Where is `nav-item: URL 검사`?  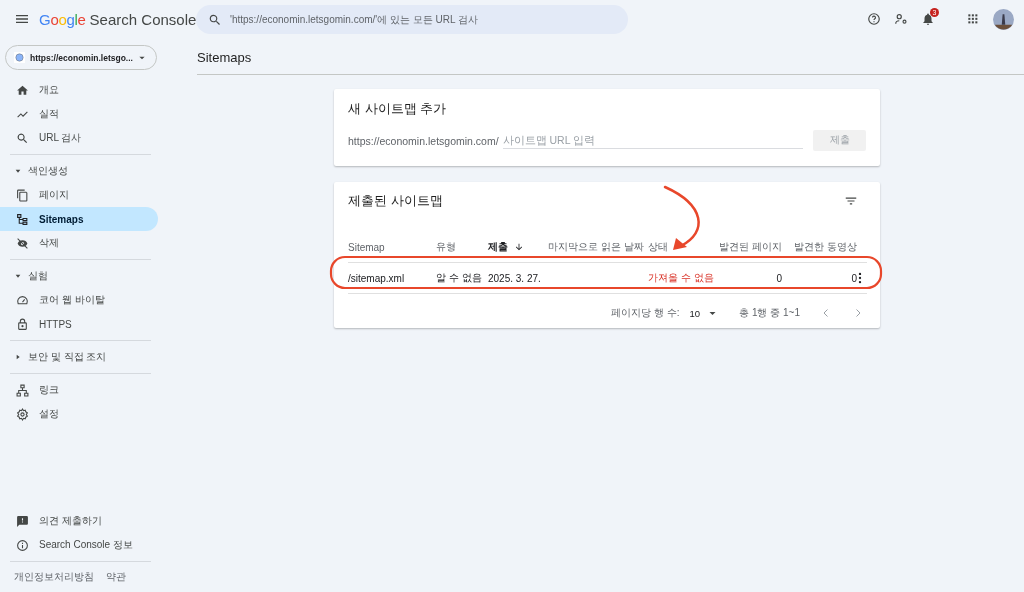
nav-item: URL 검사 is located at coordinates (79, 138).